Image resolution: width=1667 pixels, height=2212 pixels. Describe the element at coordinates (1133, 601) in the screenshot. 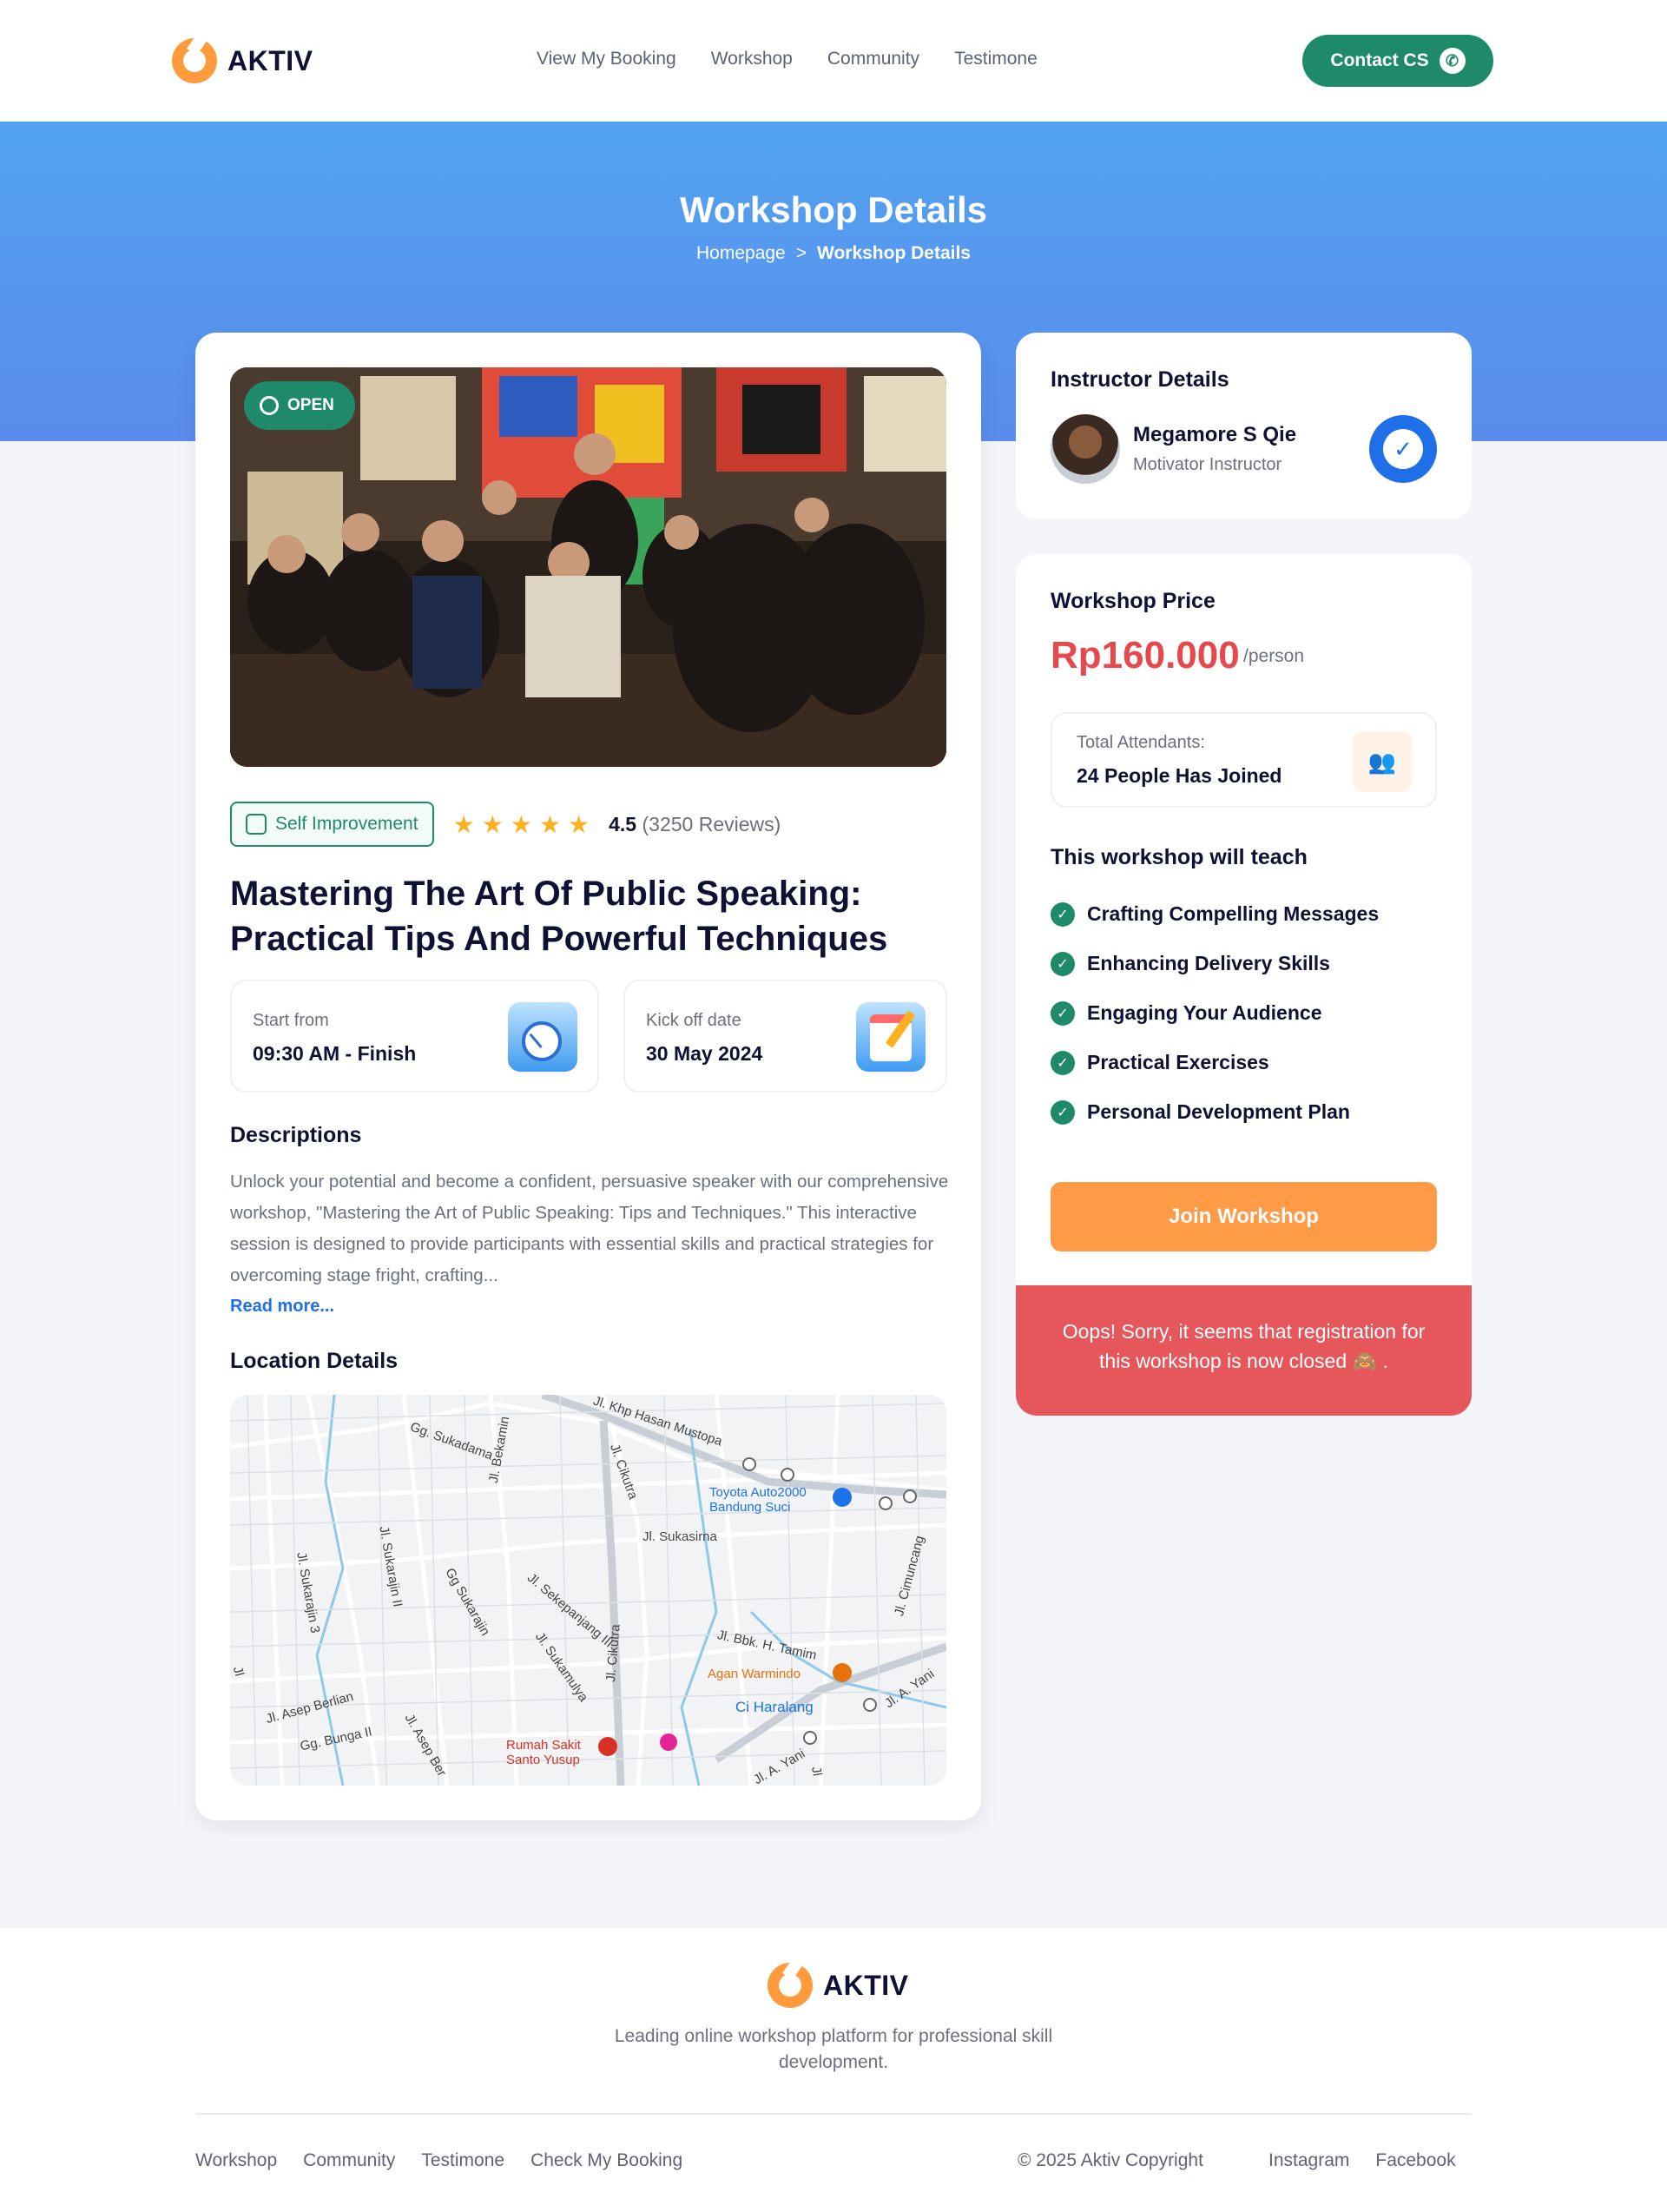

I see `price-heading: Workshop Price` at that location.